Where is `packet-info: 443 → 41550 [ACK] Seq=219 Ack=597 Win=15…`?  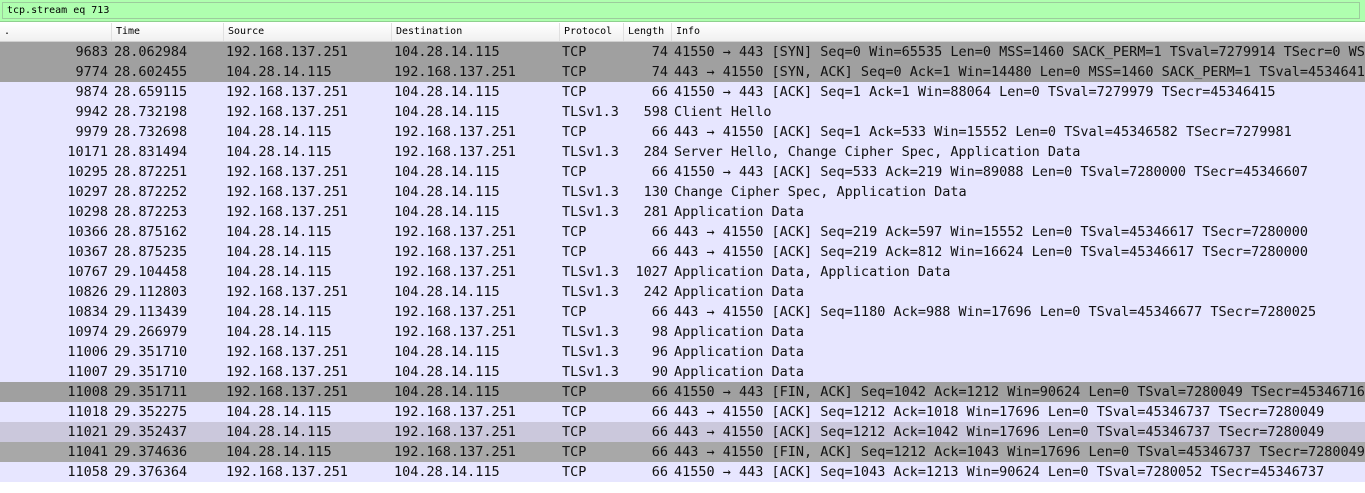
packet-info: 443 → 41550 [ACK] Seq=219 Ack=597 Win=15… is located at coordinates (991, 232).